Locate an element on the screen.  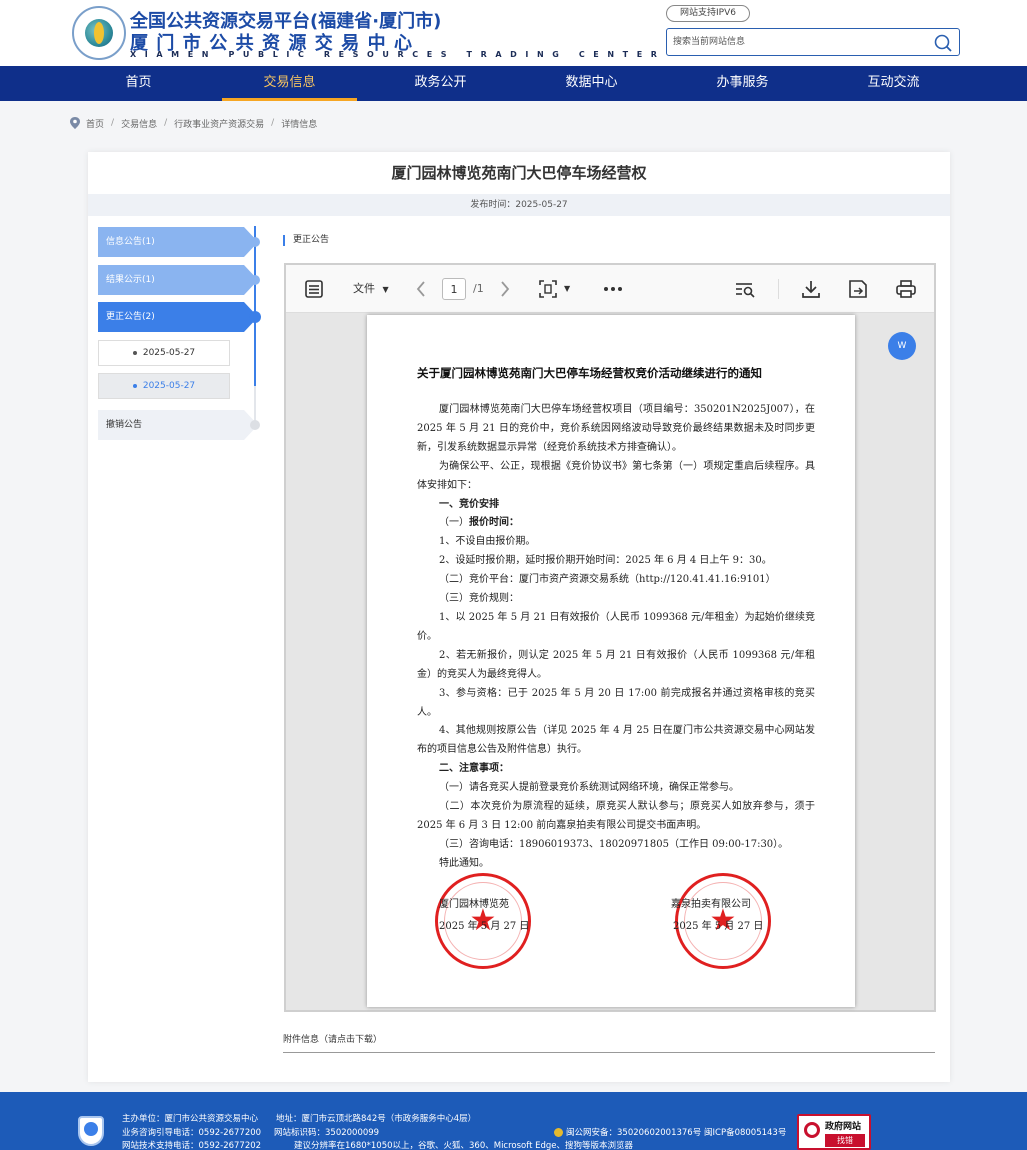
police-badge-icon is located at coordinates (558, 1132).